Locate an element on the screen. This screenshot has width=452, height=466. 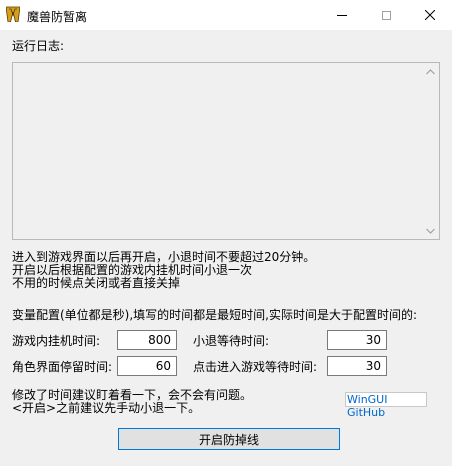
enter-game-wait-input: 30 is located at coordinates (357, 366).